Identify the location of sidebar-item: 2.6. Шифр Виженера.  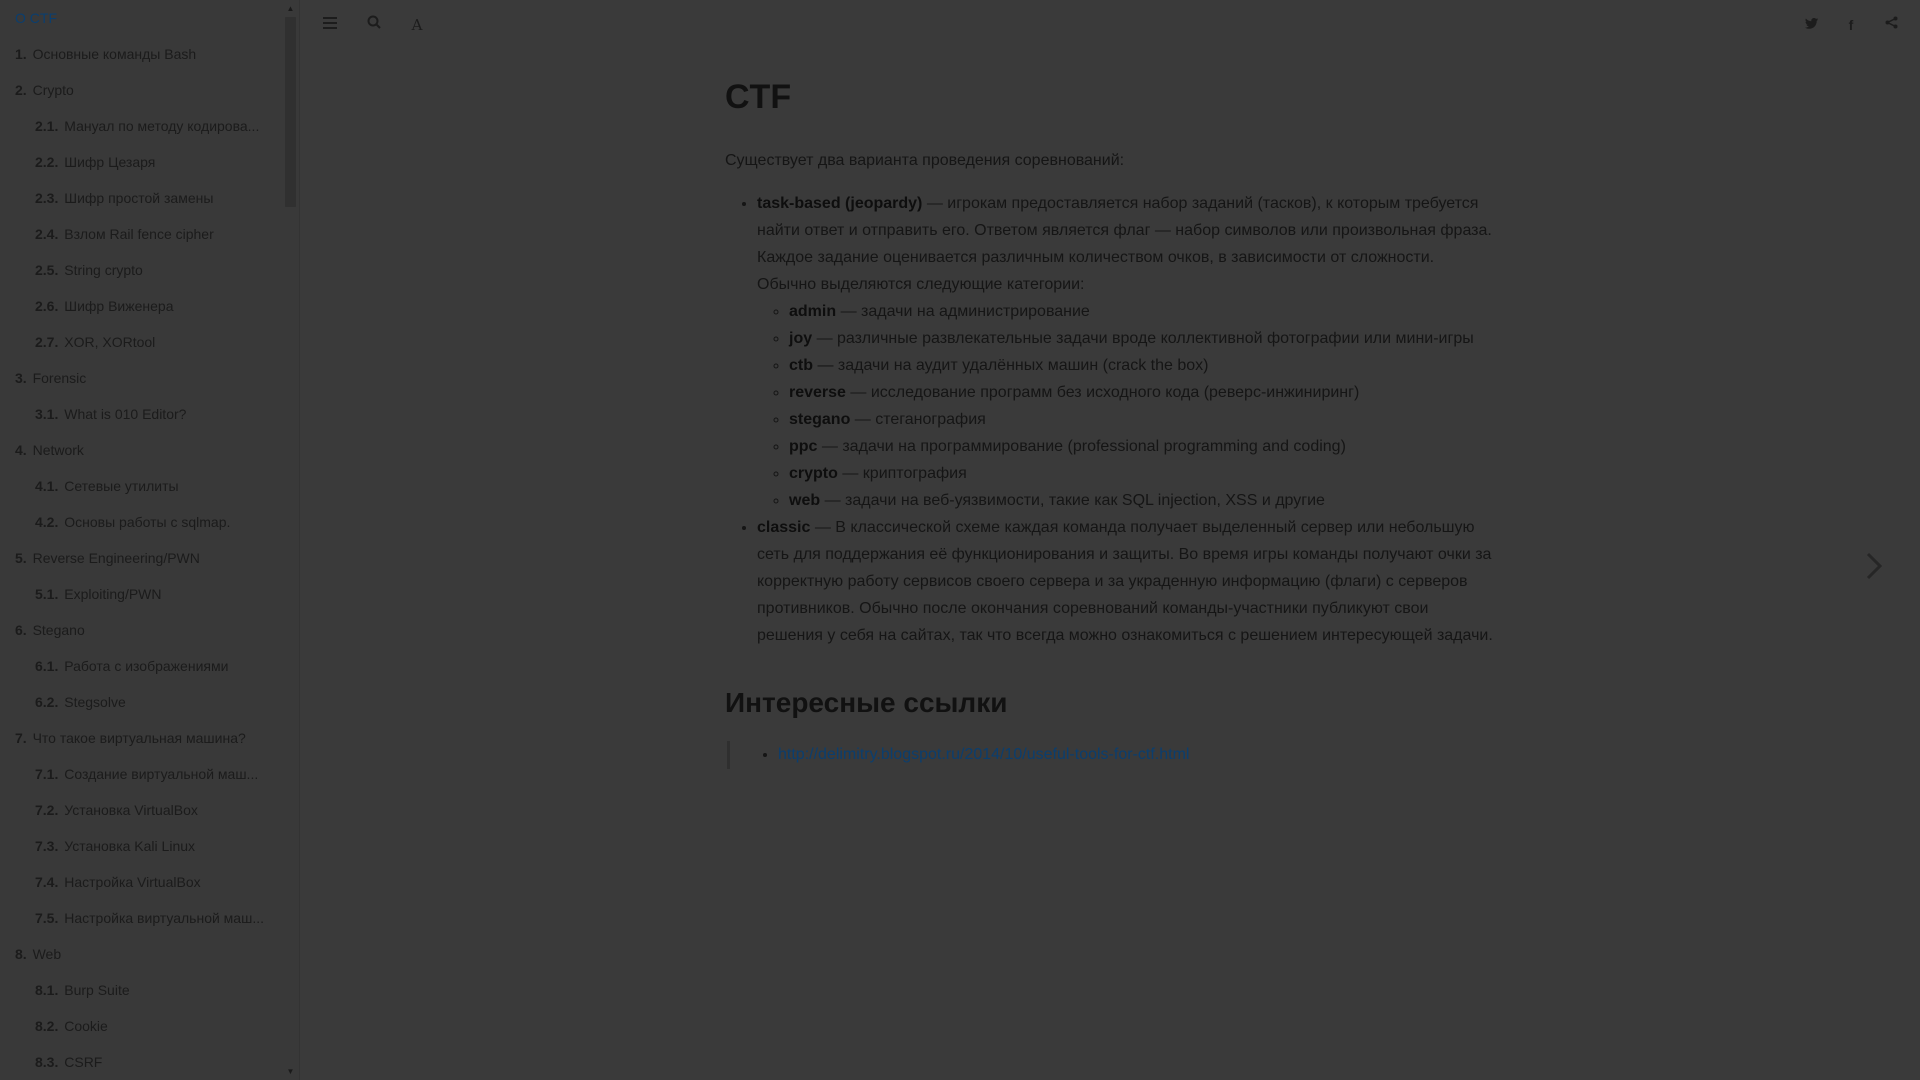
(141, 306).